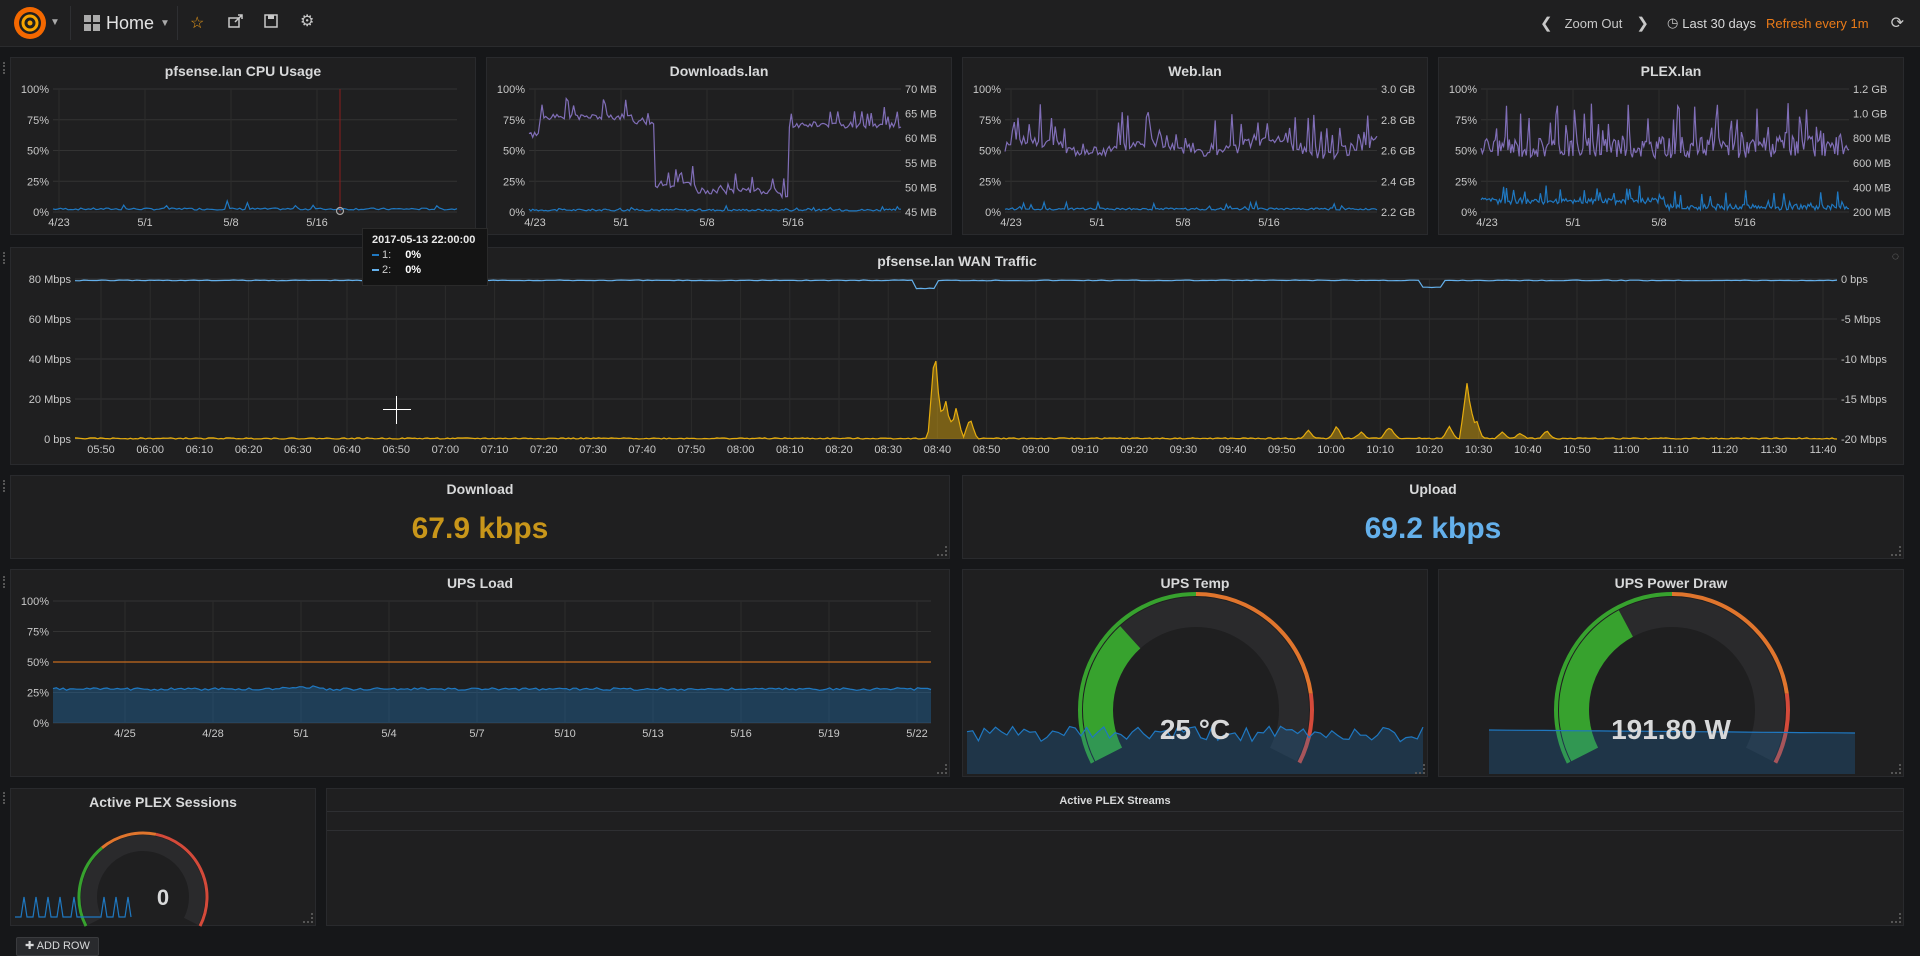  What do you see at coordinates (921, 188) in the screenshot?
I see `y2-tick-label: 50 MB` at bounding box center [921, 188].